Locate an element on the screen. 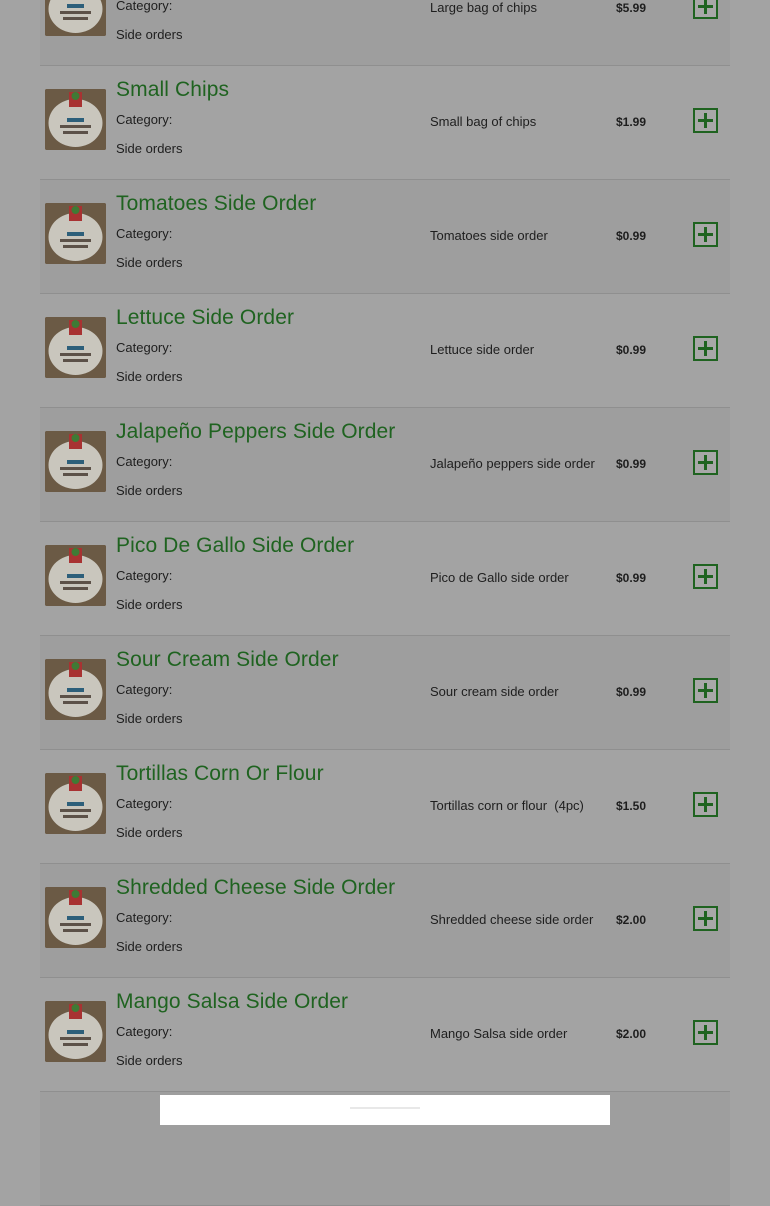 The height and width of the screenshot is (1206, 770). item-description: Tomatoes side order is located at coordinates (489, 235).